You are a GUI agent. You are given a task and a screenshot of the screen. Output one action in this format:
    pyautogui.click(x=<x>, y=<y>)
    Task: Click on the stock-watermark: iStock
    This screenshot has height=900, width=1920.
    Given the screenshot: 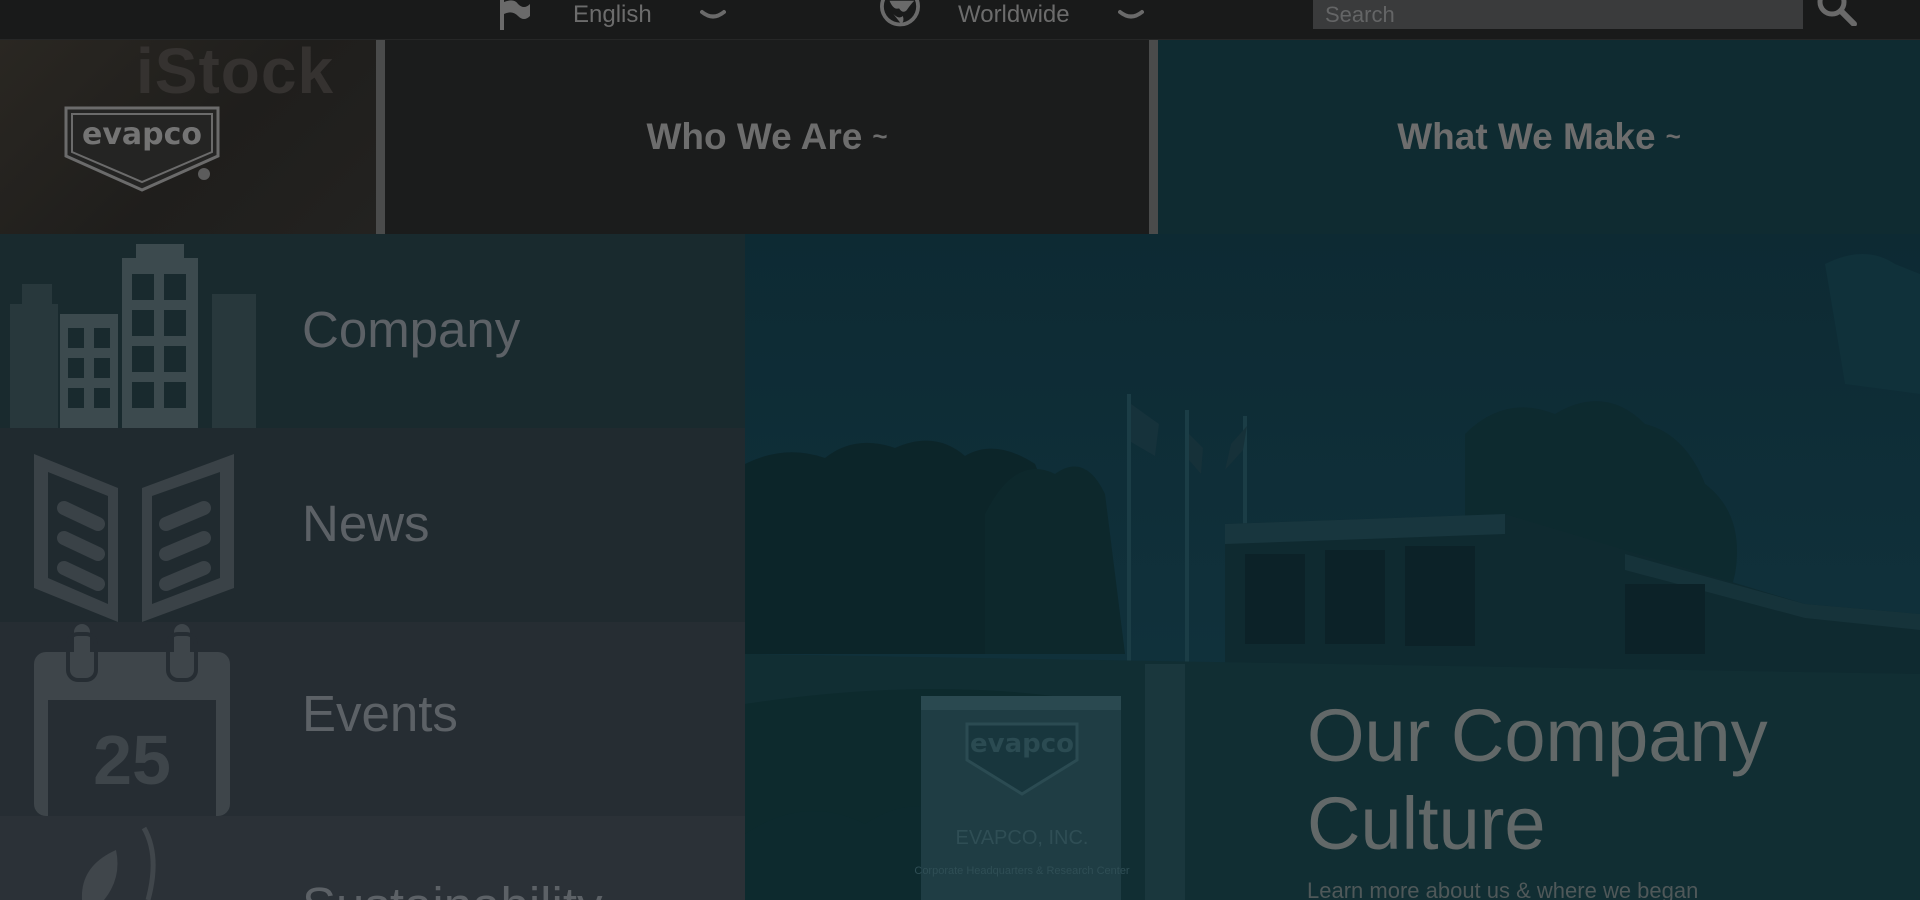 What is the action you would take?
    pyautogui.click(x=235, y=73)
    